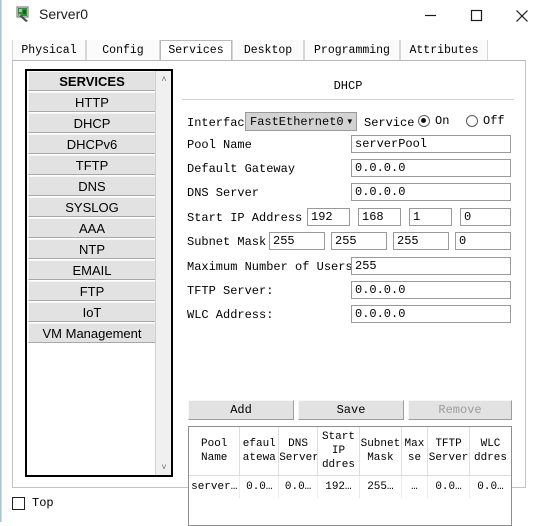 The height and width of the screenshot is (526, 539). I want to click on sidebar-item-dhcpv6: DHCPv6, so click(92, 144).